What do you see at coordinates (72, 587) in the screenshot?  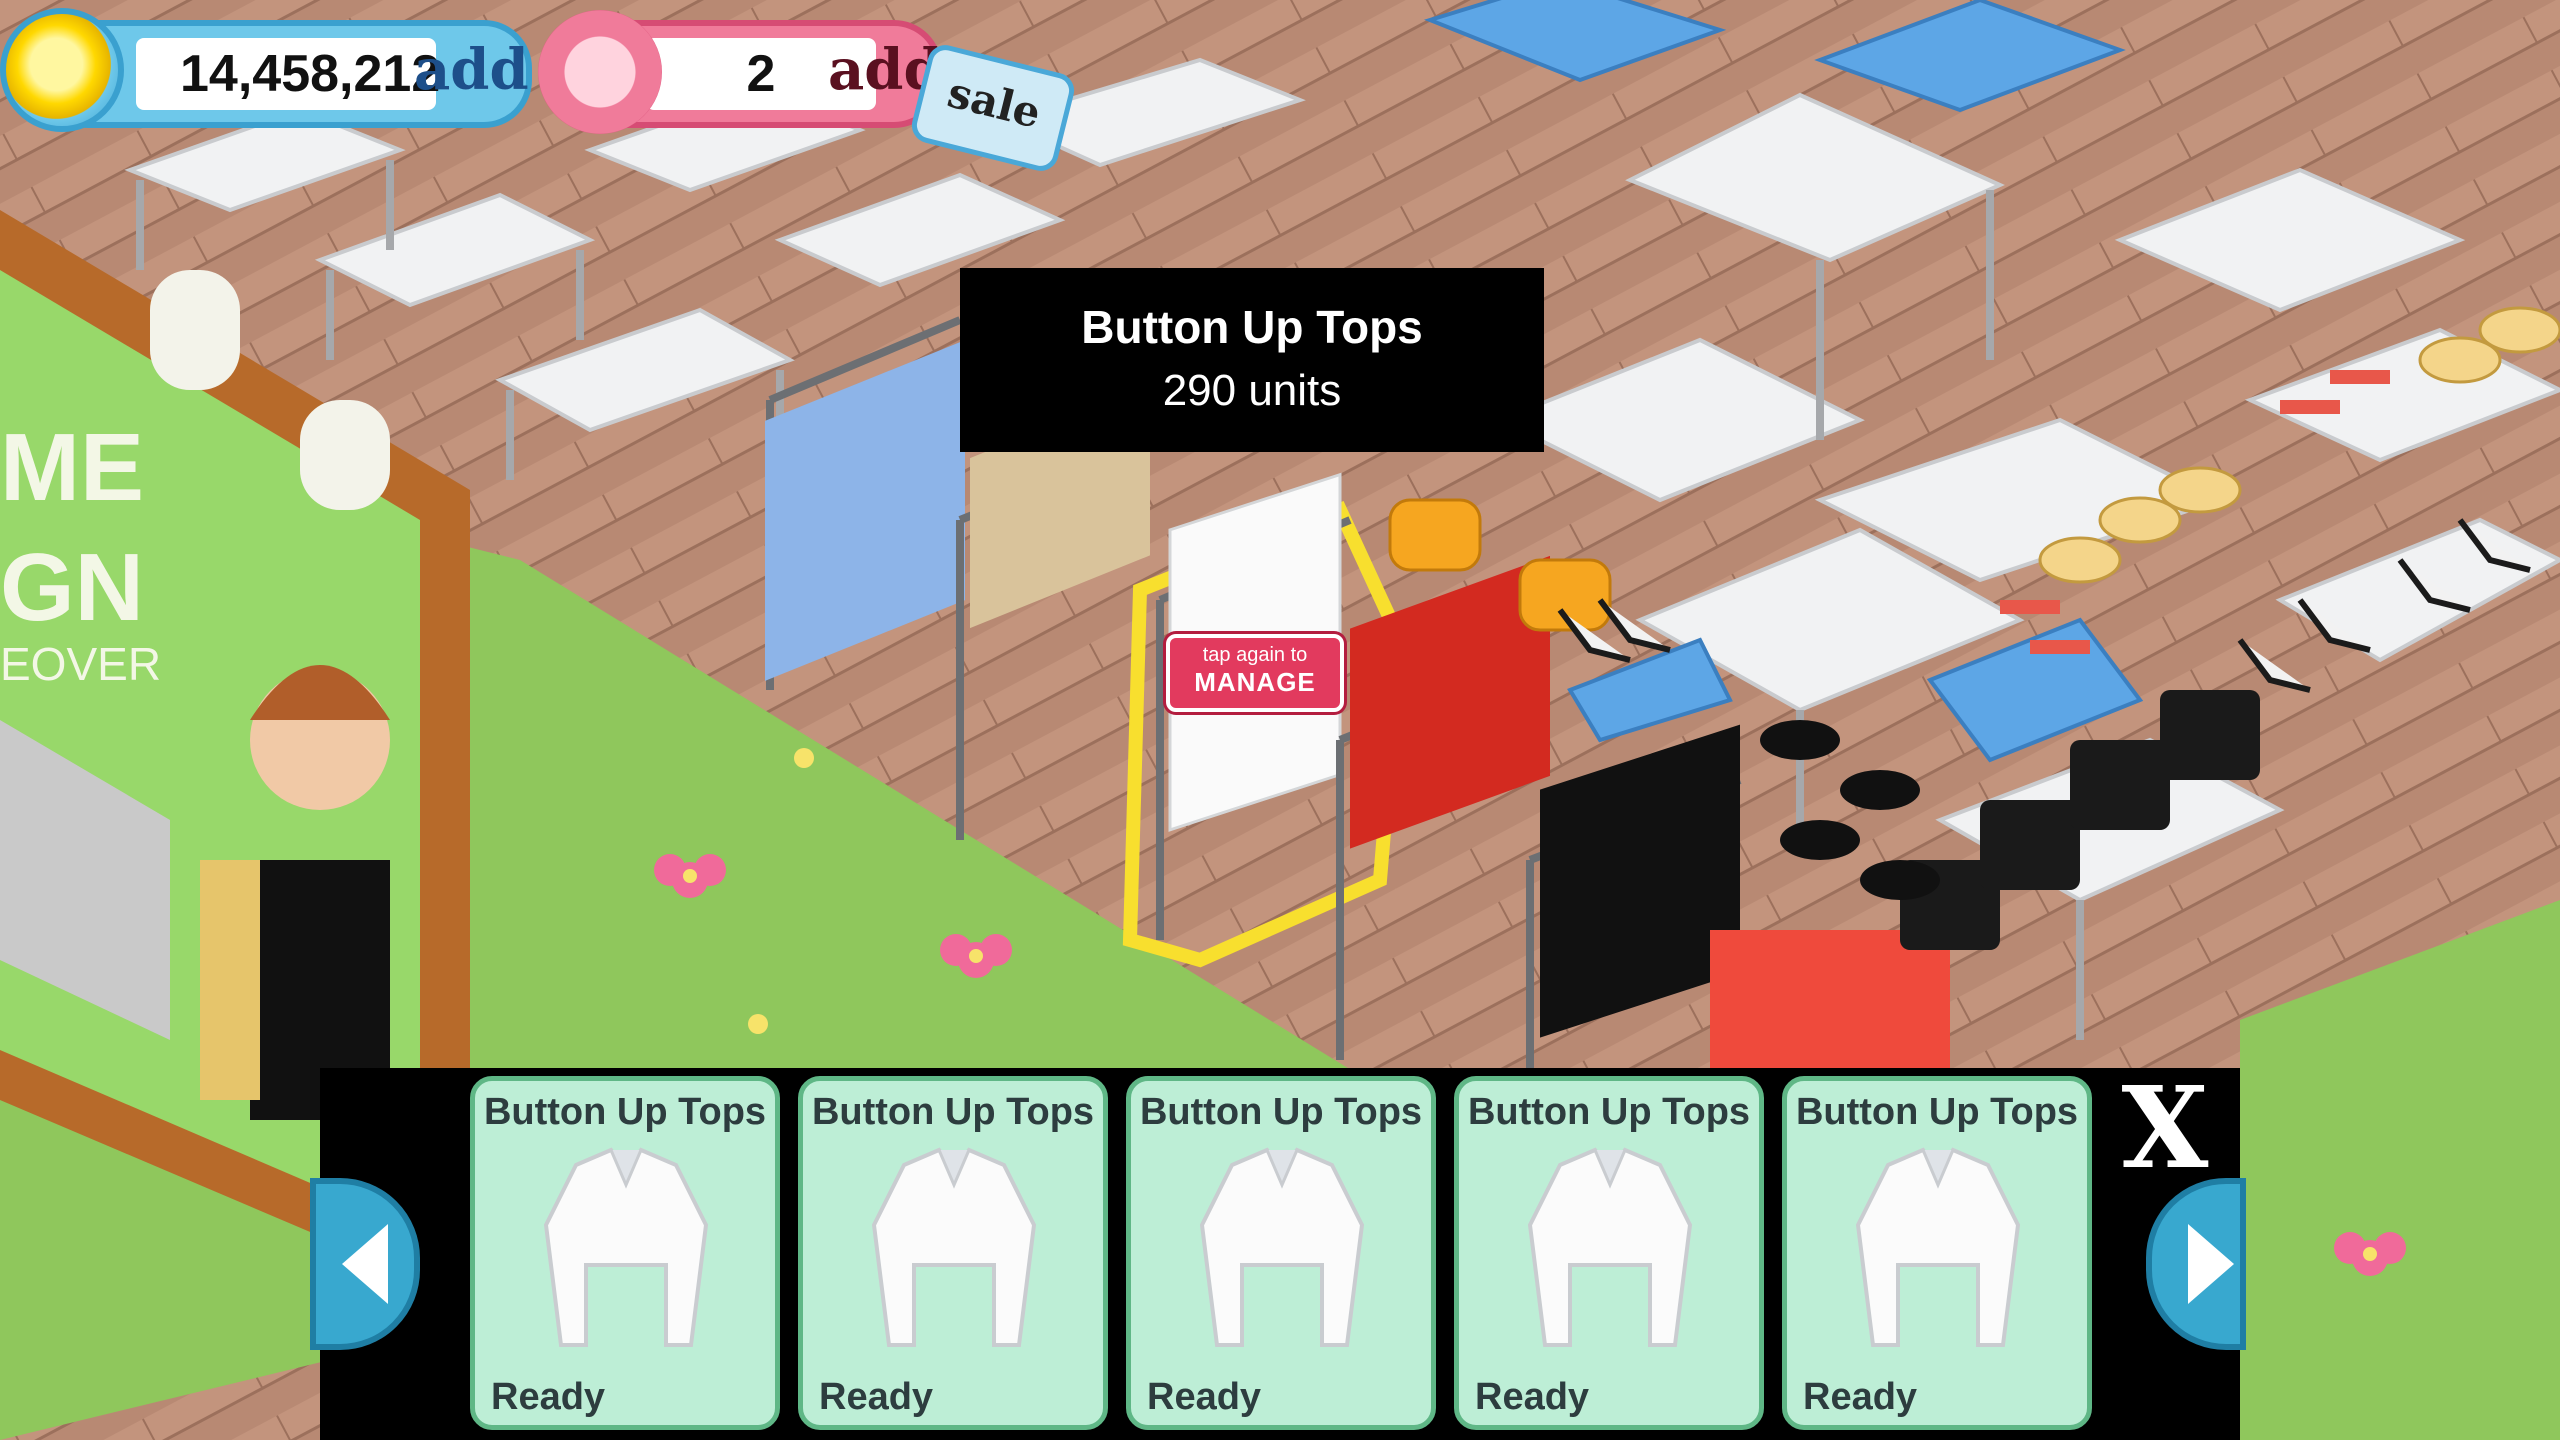 I see `billboard-text-2: GN` at bounding box center [72, 587].